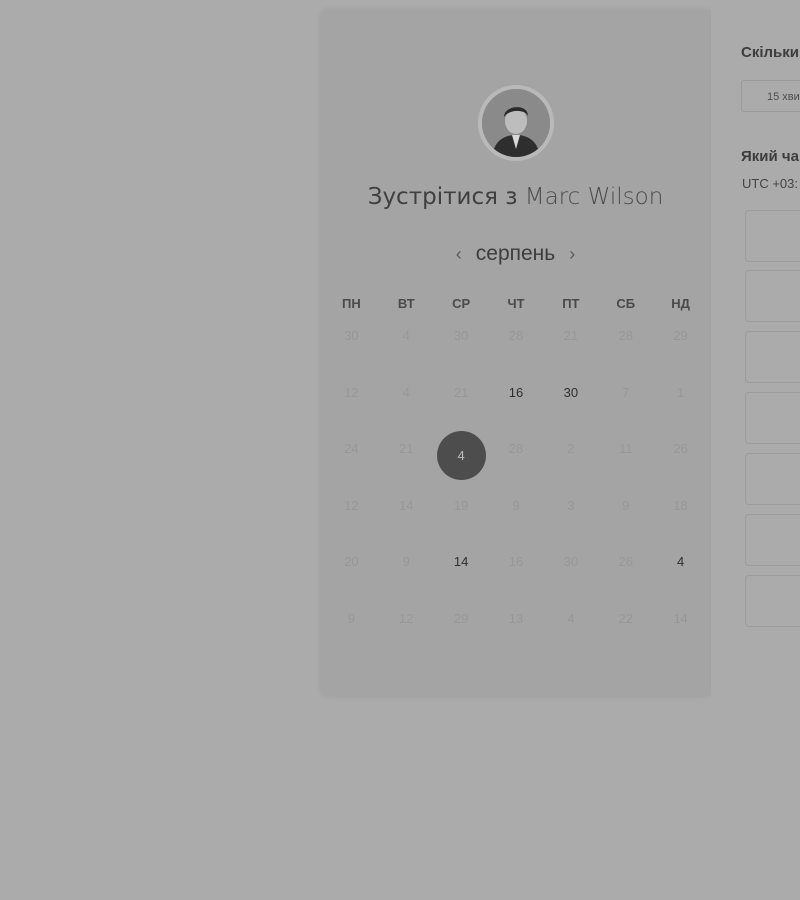 The image size is (800, 900). I want to click on weekday-label: СР, so click(461, 303).